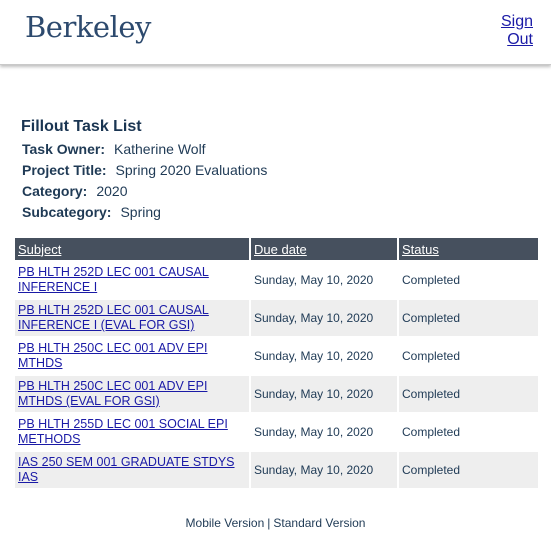  Describe the element at coordinates (520, 39) in the screenshot. I see `sign-out-line2: Out` at that location.